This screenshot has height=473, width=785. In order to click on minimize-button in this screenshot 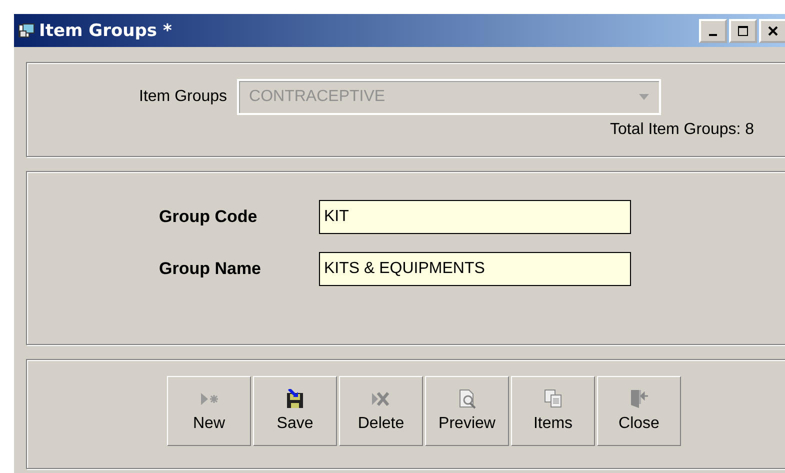, I will do `click(713, 30)`.